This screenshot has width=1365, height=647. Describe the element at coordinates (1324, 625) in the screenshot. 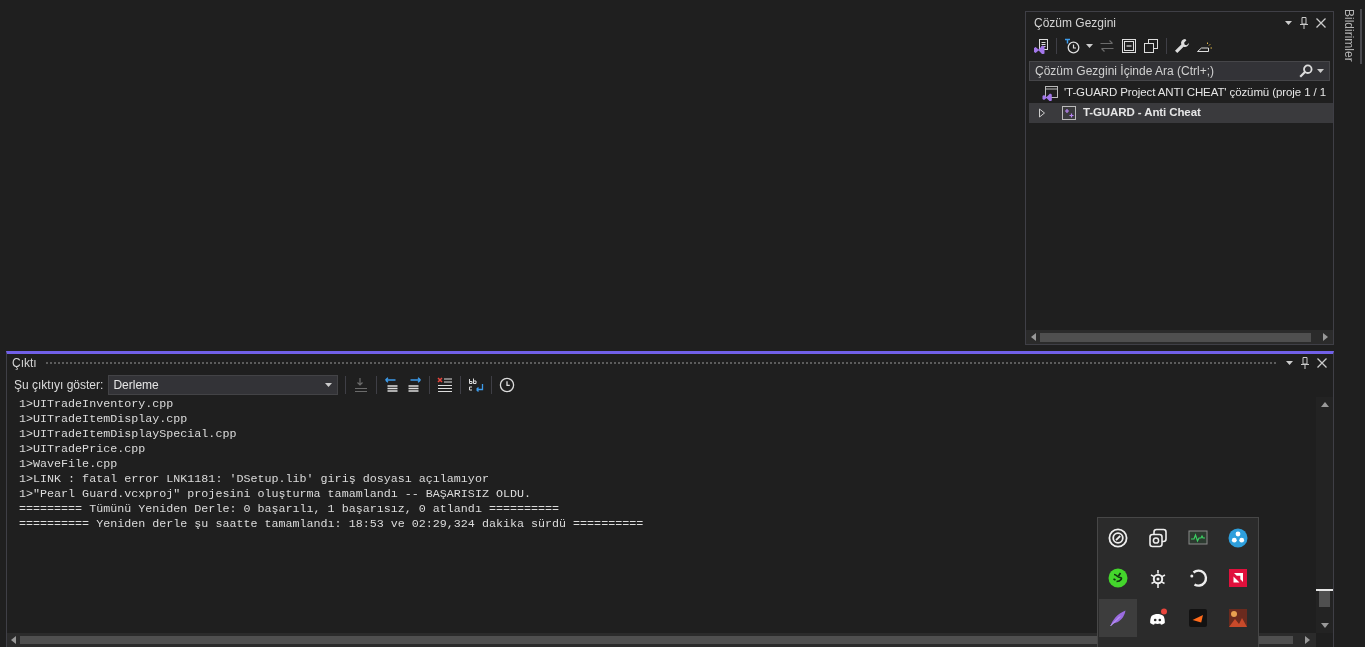

I see `scroll-down-icon` at that location.